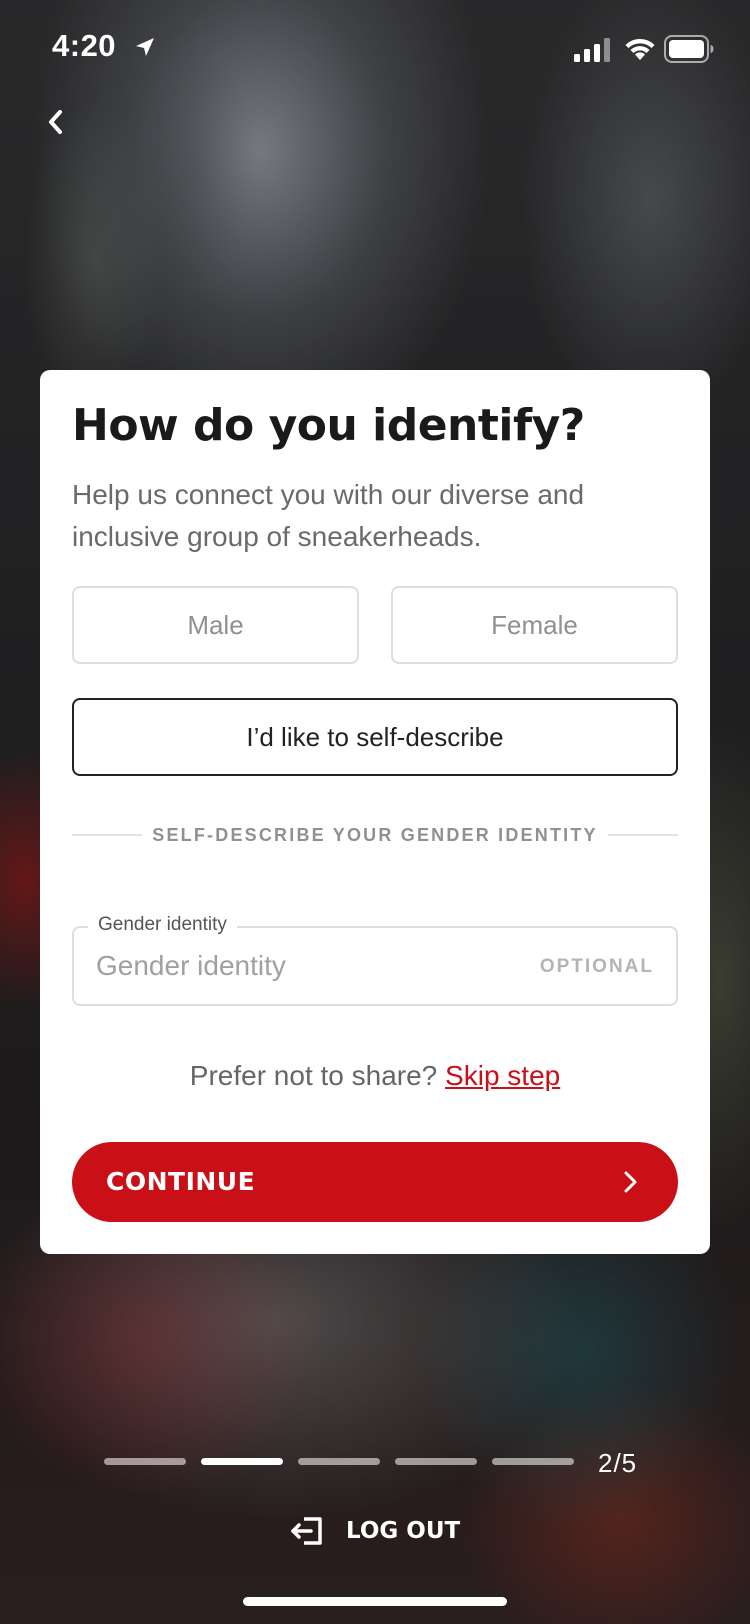  Describe the element at coordinates (162, 925) in the screenshot. I see `gender-identity-label: Gender identity` at that location.